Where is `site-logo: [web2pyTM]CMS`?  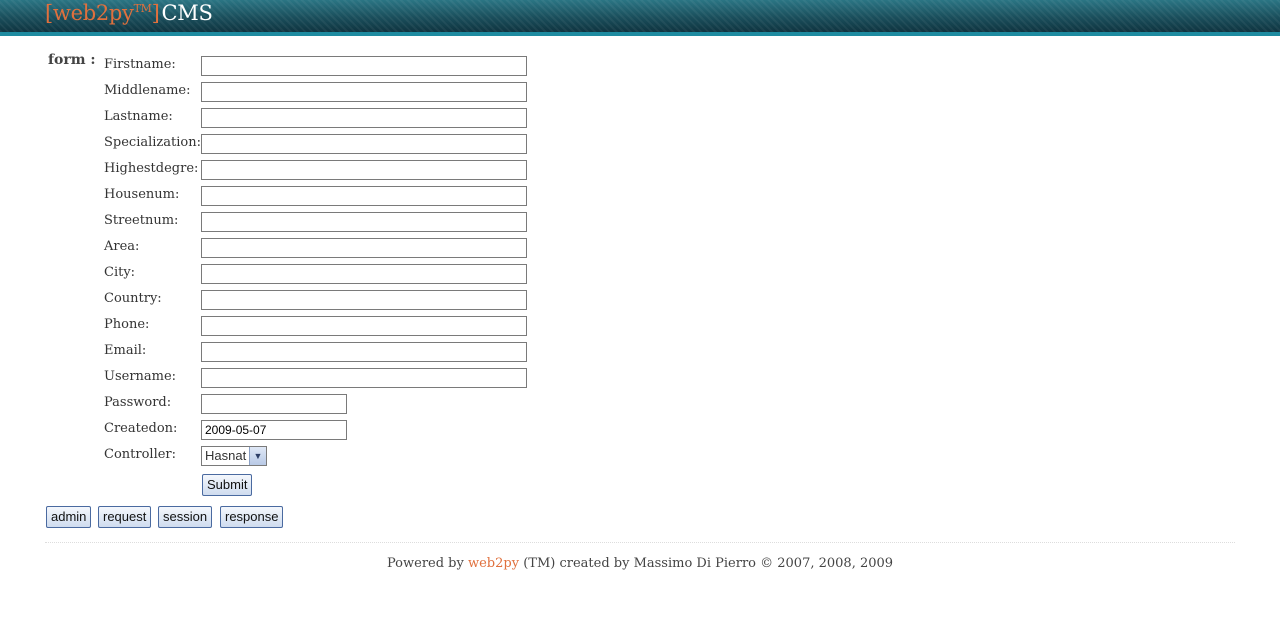
site-logo: [web2pyTM]CMS is located at coordinates (129, 13).